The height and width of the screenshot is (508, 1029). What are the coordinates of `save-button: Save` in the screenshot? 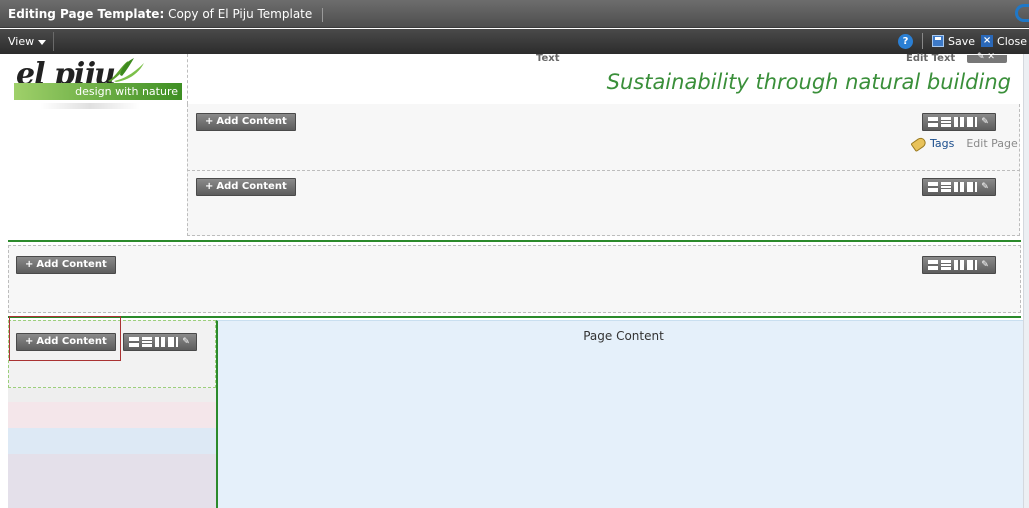 It's located at (953, 41).